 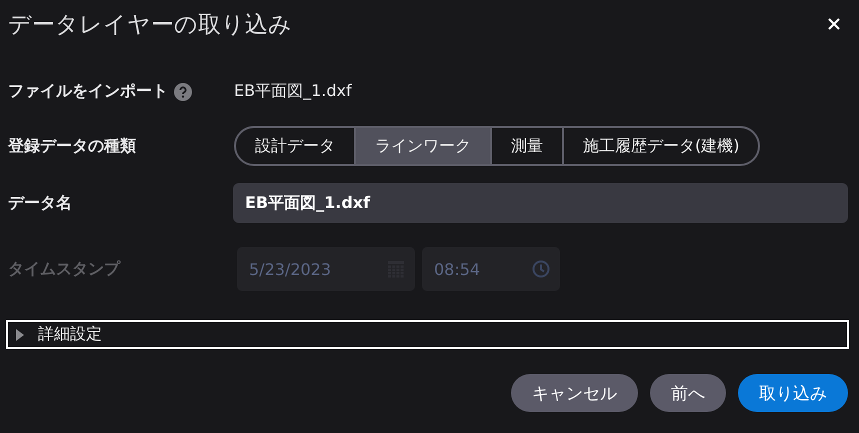 I want to click on data-type-tab: 測量, so click(x=526, y=146).